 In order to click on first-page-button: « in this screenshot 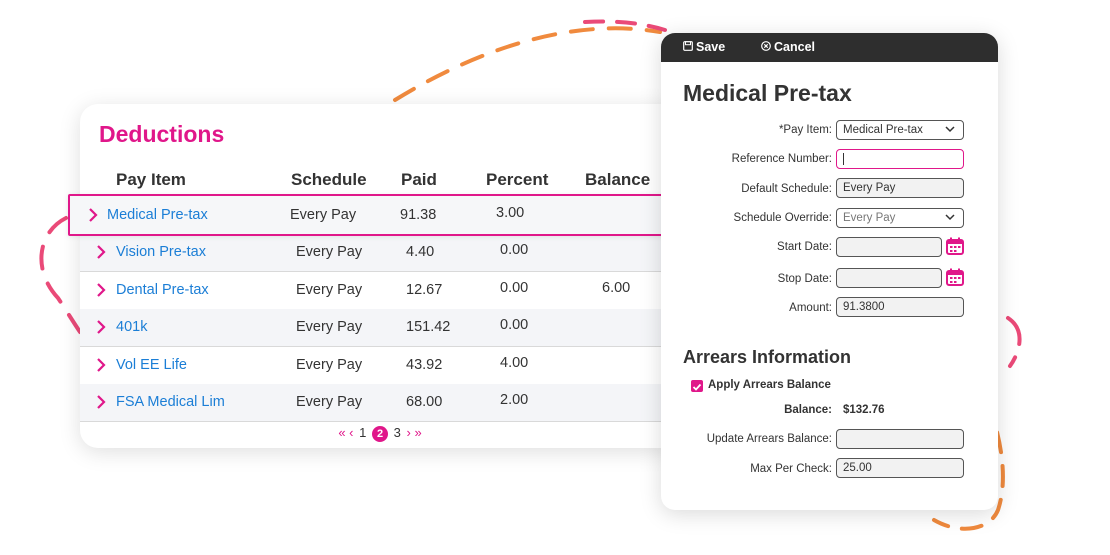, I will do `click(341, 432)`.